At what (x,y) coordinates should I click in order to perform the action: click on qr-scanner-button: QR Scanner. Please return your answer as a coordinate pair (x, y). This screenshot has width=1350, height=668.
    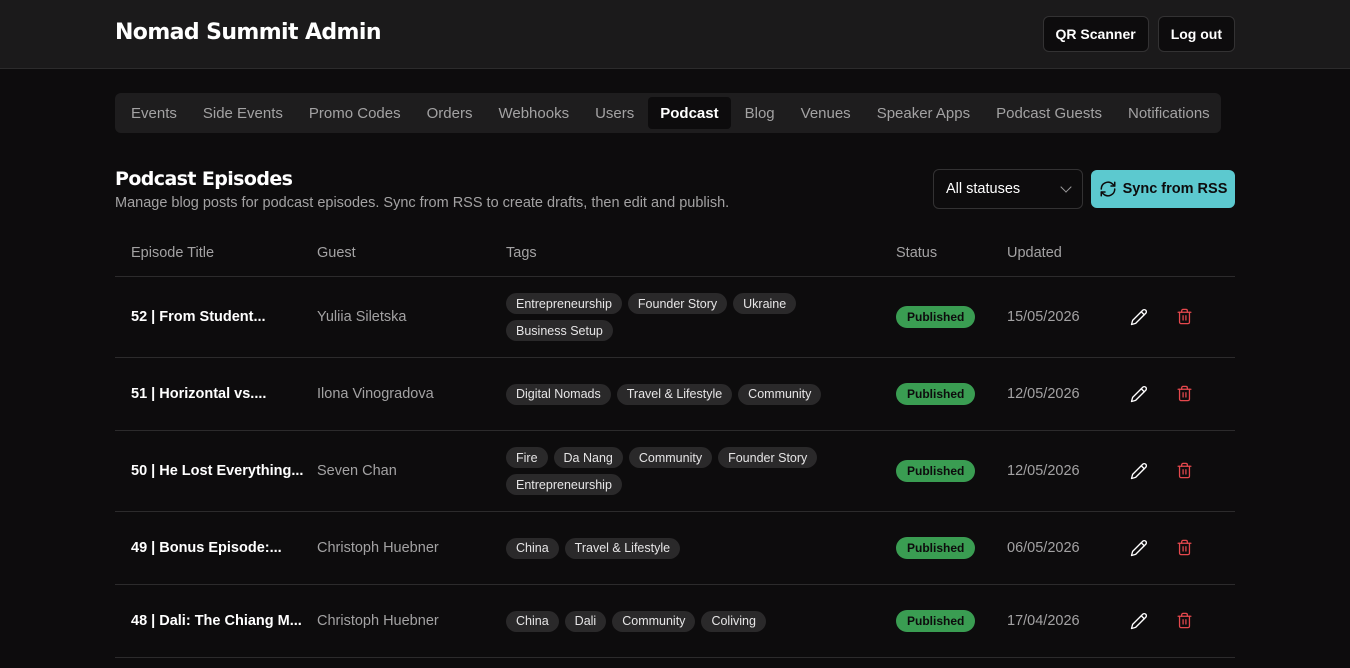
    Looking at the image, I should click on (1095, 34).